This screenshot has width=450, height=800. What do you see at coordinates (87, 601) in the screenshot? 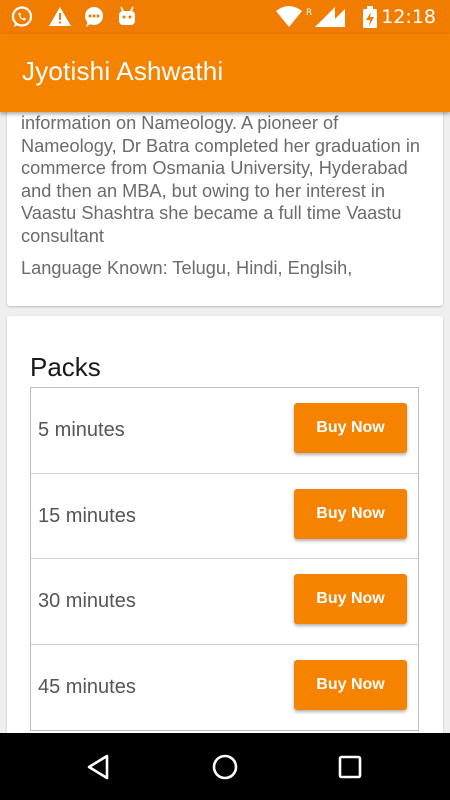
I see `pack-duration: 30 minutes` at bounding box center [87, 601].